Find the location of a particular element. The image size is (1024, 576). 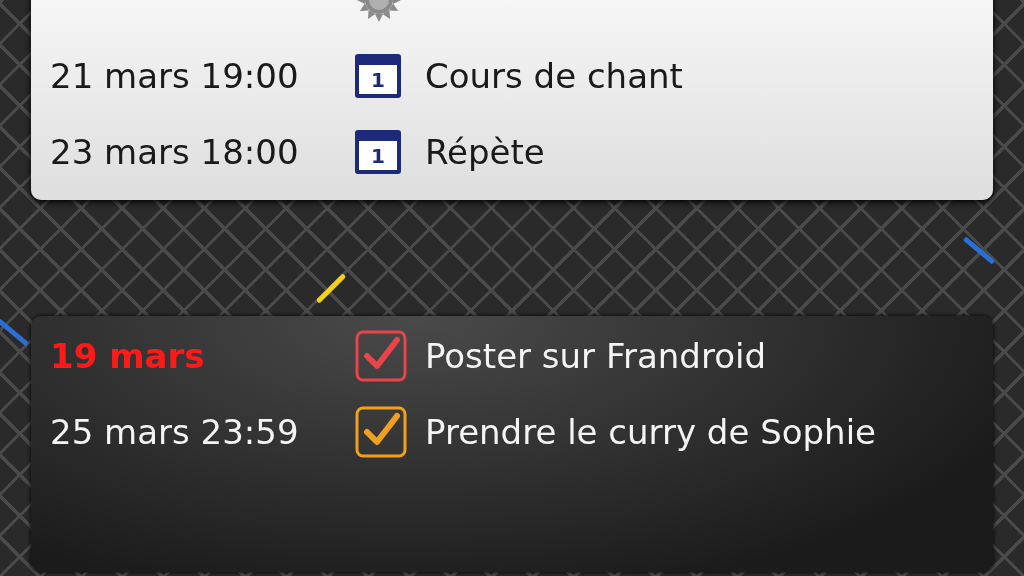

task-title: Poster sur Frandroid is located at coordinates (596, 356).